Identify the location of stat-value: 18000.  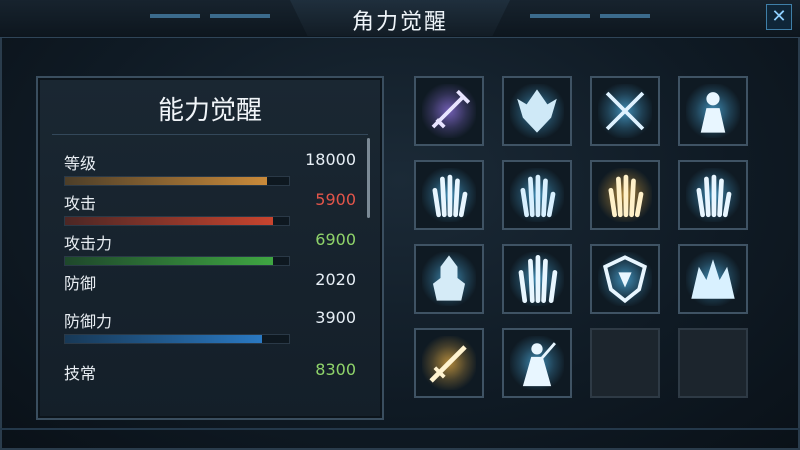
(330, 159).